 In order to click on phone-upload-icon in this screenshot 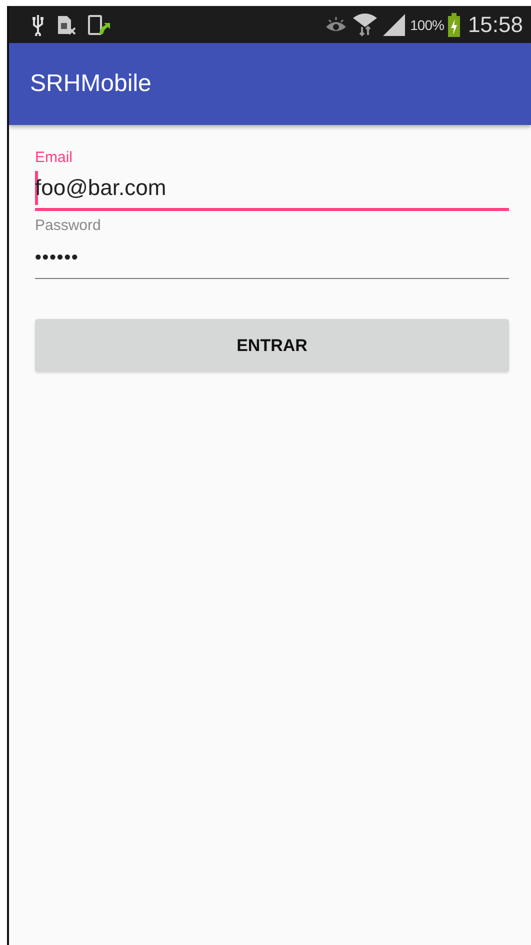, I will do `click(99, 25)`.